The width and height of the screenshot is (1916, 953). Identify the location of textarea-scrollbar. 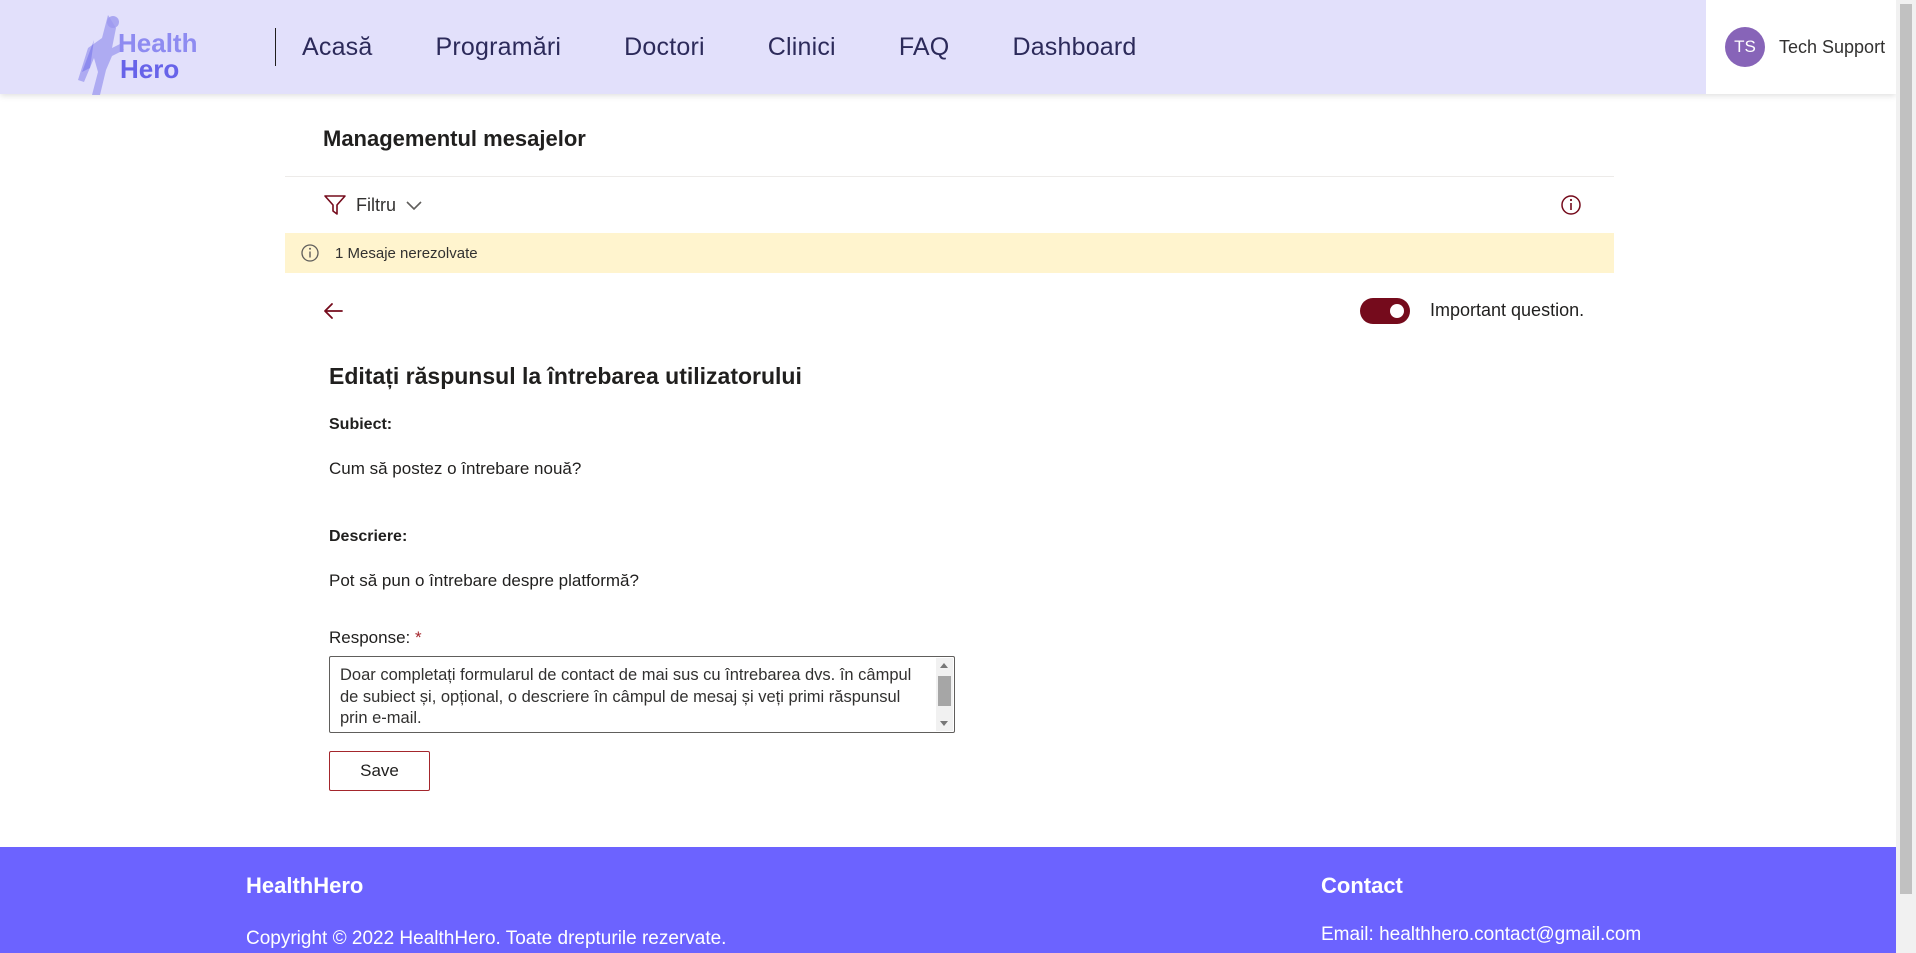
(944, 694).